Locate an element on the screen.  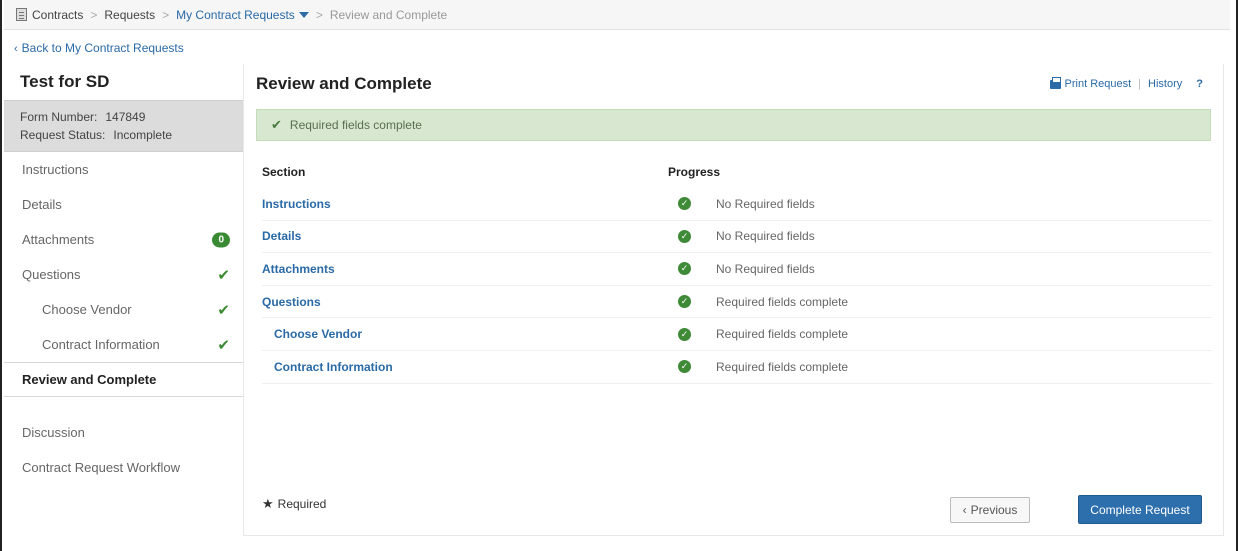
sidebar-item-label: Questions is located at coordinates (51, 274).